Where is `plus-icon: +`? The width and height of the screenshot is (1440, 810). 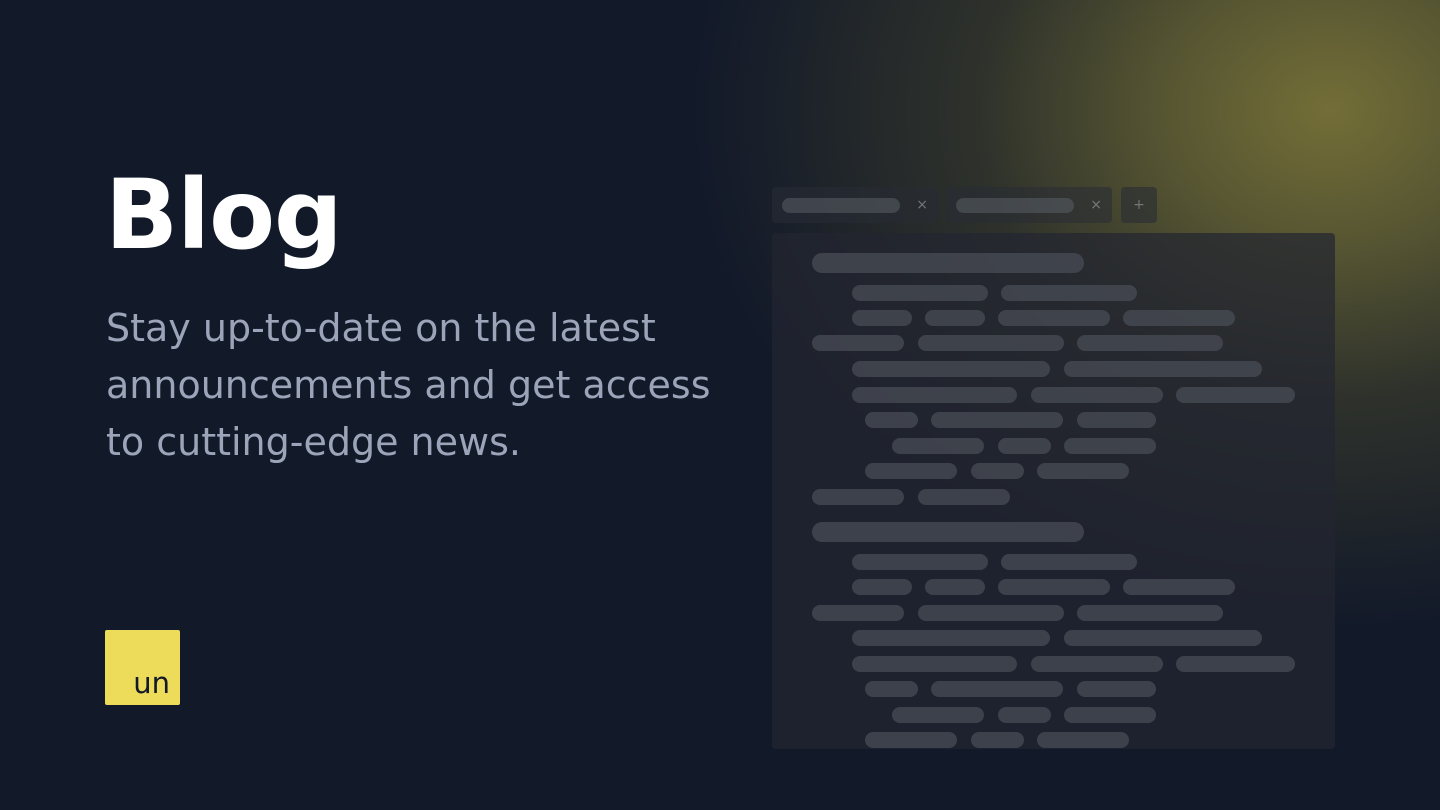
plus-icon: + is located at coordinates (1139, 205).